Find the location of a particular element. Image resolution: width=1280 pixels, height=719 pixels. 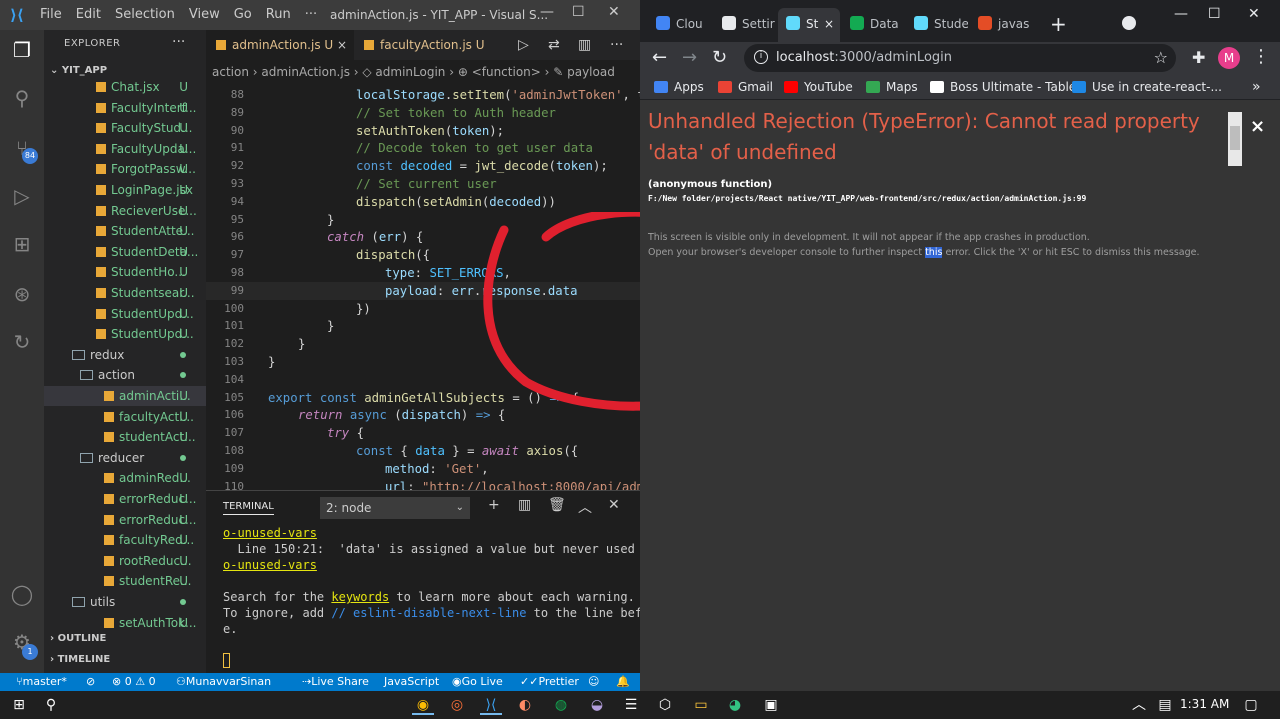

chevron-up-icon: ︿ is located at coordinates (1139, 705).